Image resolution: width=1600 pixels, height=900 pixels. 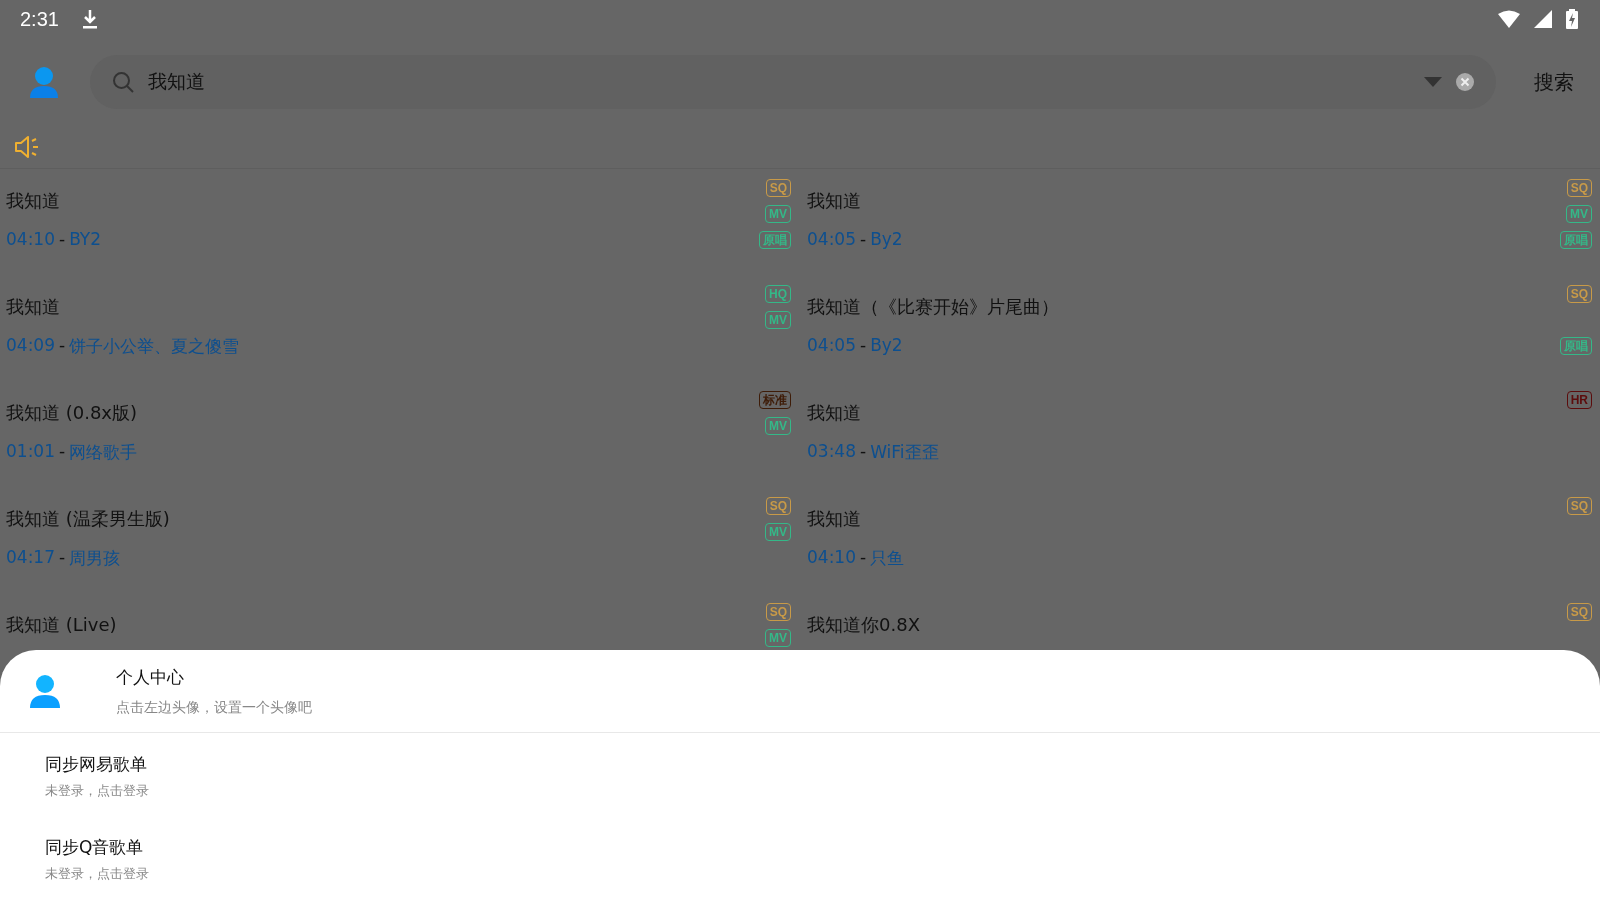 I want to click on song-row: 我知道 04:05 - By2 SQ MV 原唱, so click(x=1203, y=222).